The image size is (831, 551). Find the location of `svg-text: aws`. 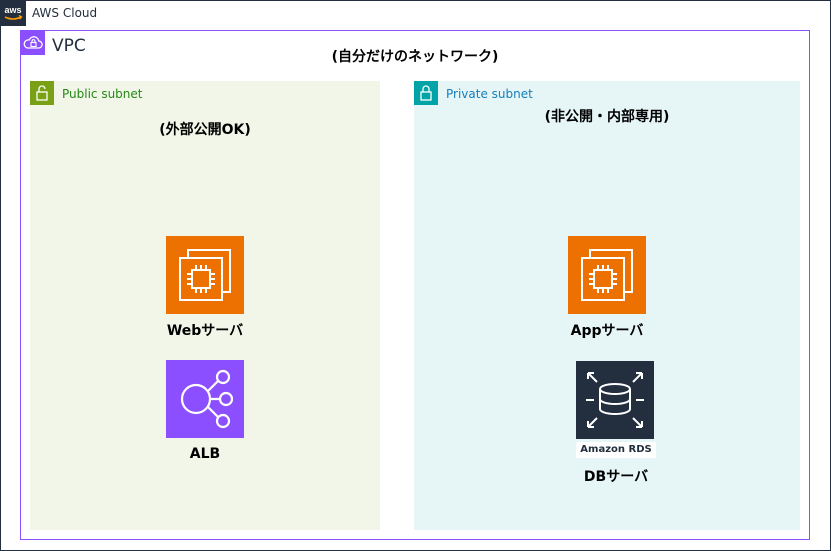

svg-text: aws is located at coordinates (12, 10).